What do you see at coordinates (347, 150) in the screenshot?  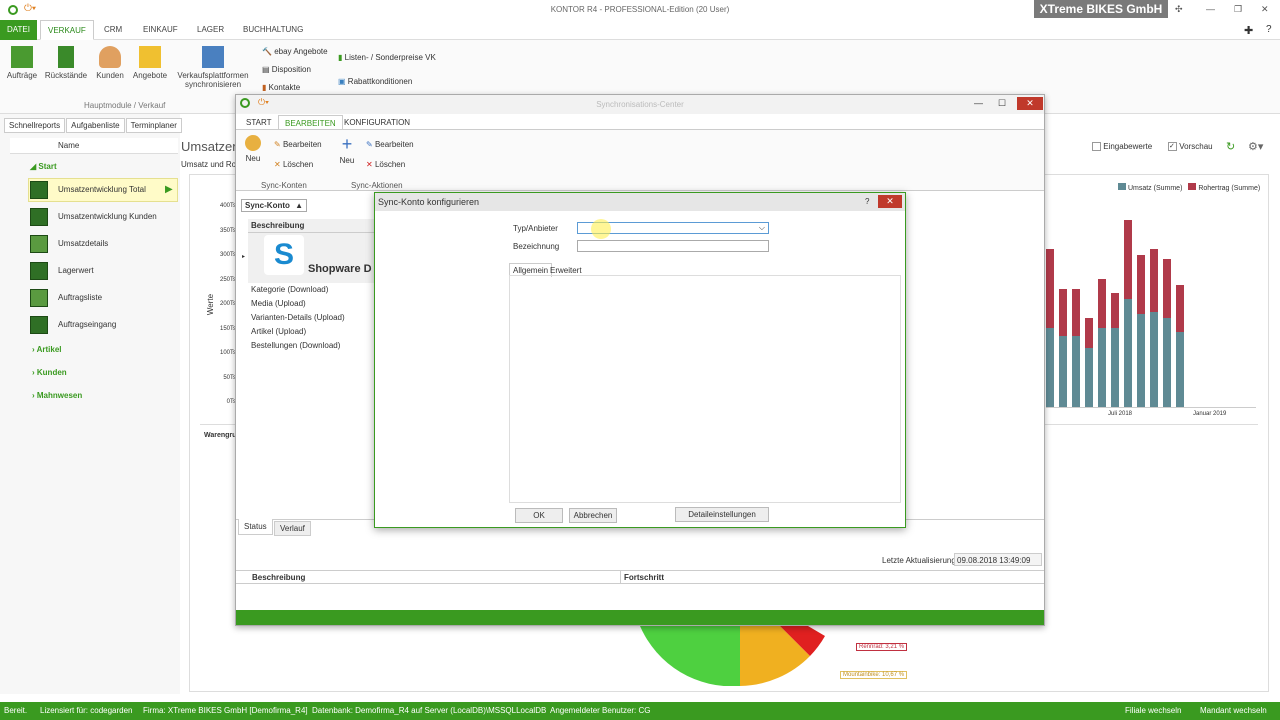 I see `aktion-new-button: + Neu` at bounding box center [347, 150].